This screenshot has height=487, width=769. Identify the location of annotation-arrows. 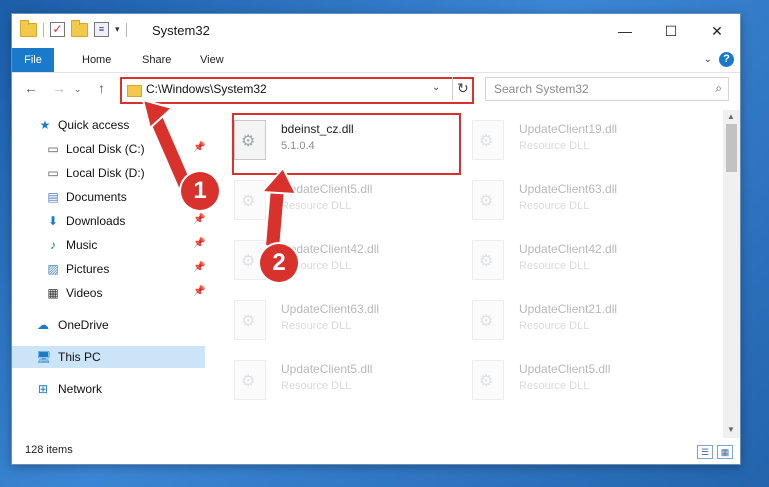
(219, 174).